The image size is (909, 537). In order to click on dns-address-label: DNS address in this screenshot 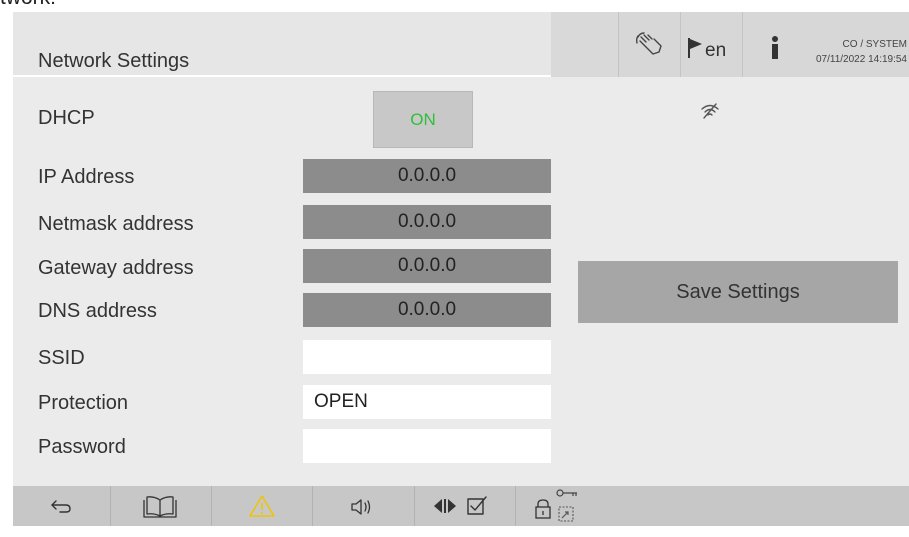, I will do `click(97, 311)`.